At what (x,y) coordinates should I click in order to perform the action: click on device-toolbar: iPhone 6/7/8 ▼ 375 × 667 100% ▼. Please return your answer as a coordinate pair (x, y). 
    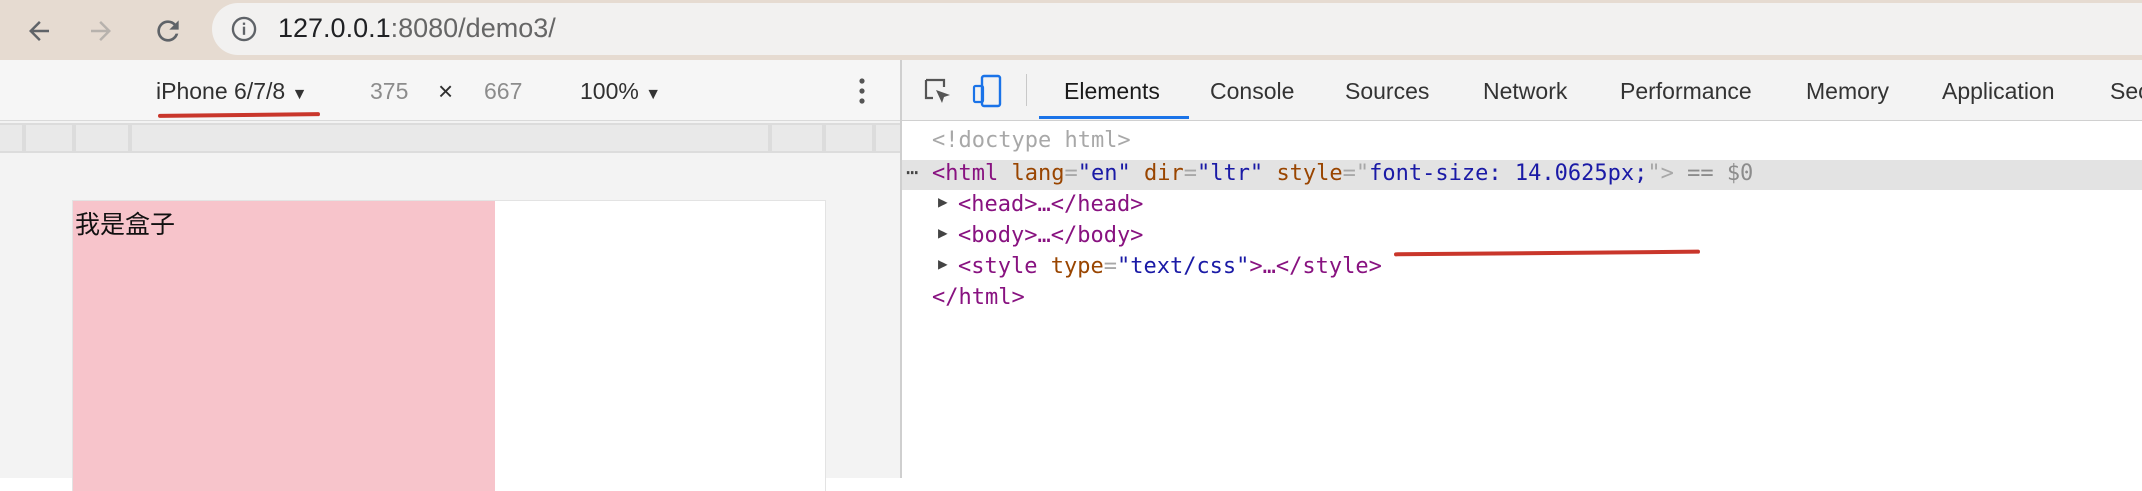
    Looking at the image, I should click on (450, 90).